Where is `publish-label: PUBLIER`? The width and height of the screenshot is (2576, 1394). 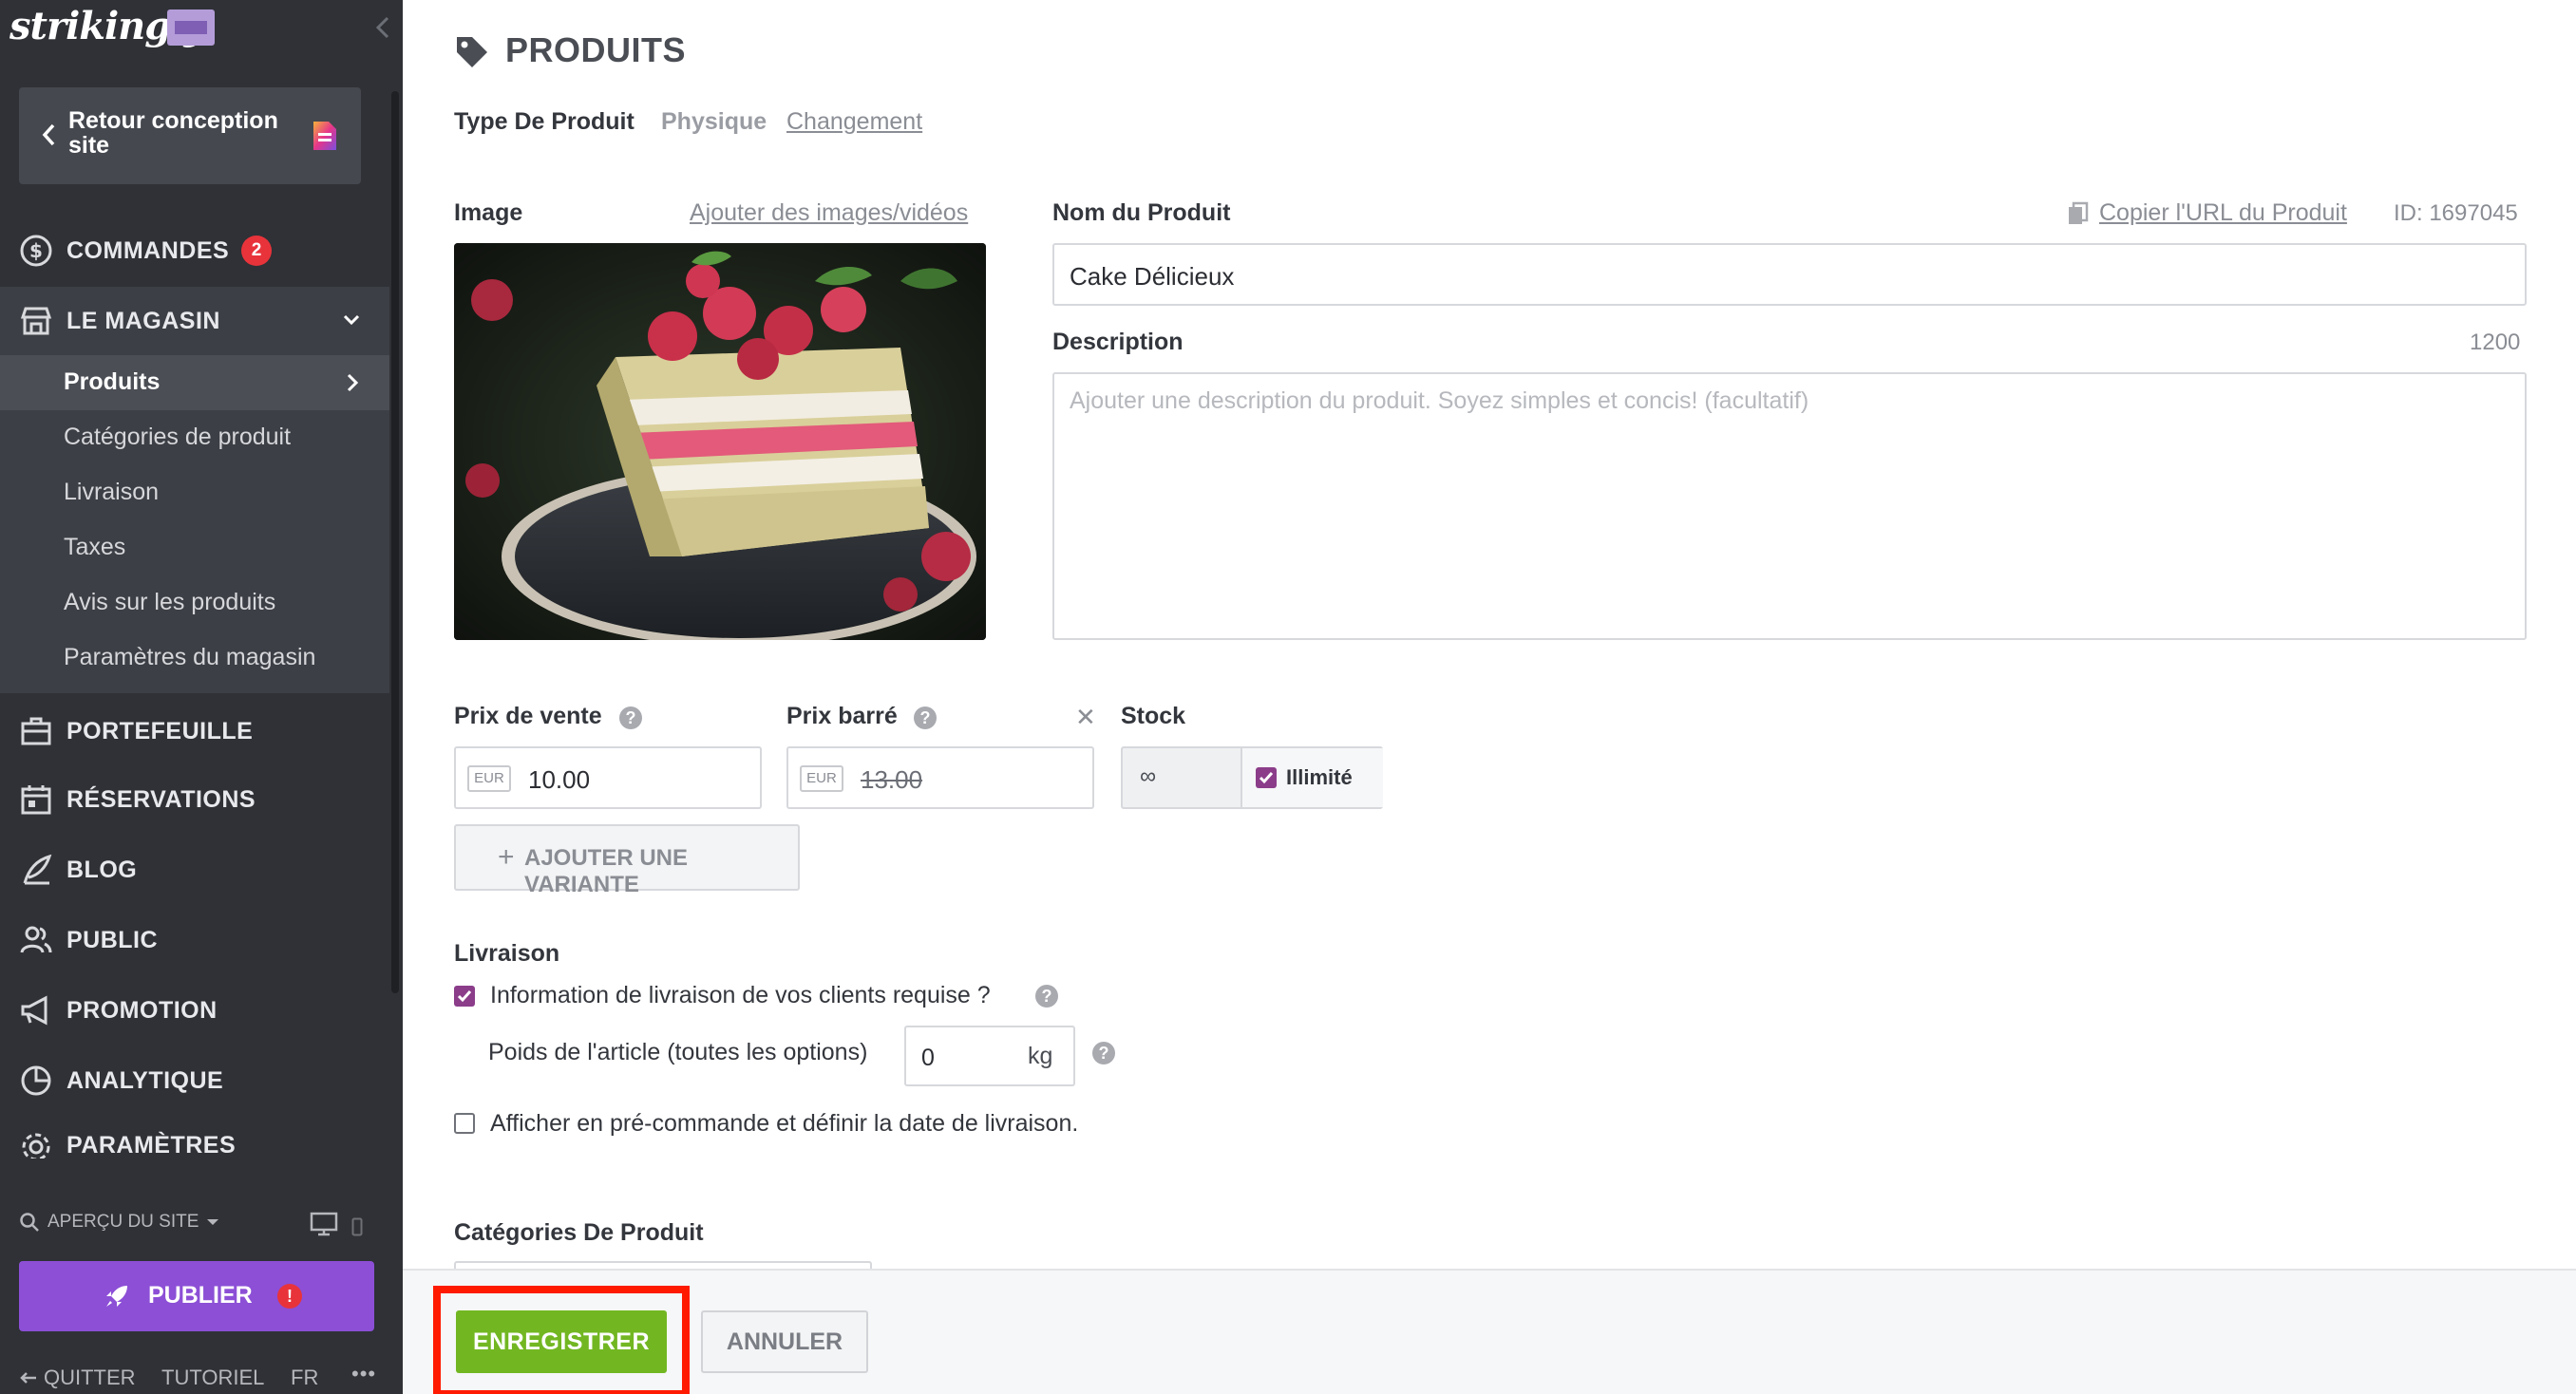
publish-label: PUBLIER is located at coordinates (200, 1295).